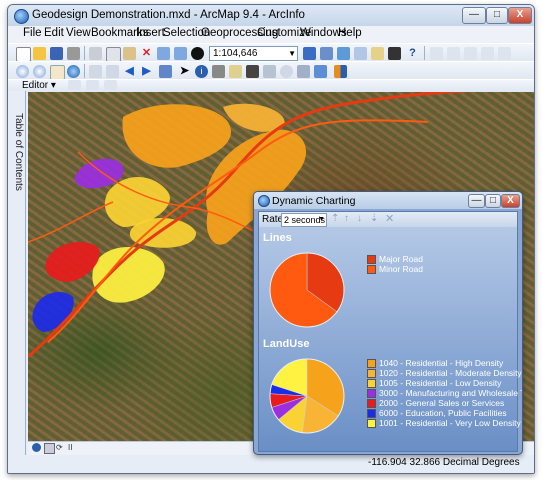  I want to click on maximize-button: □, so click(497, 15).